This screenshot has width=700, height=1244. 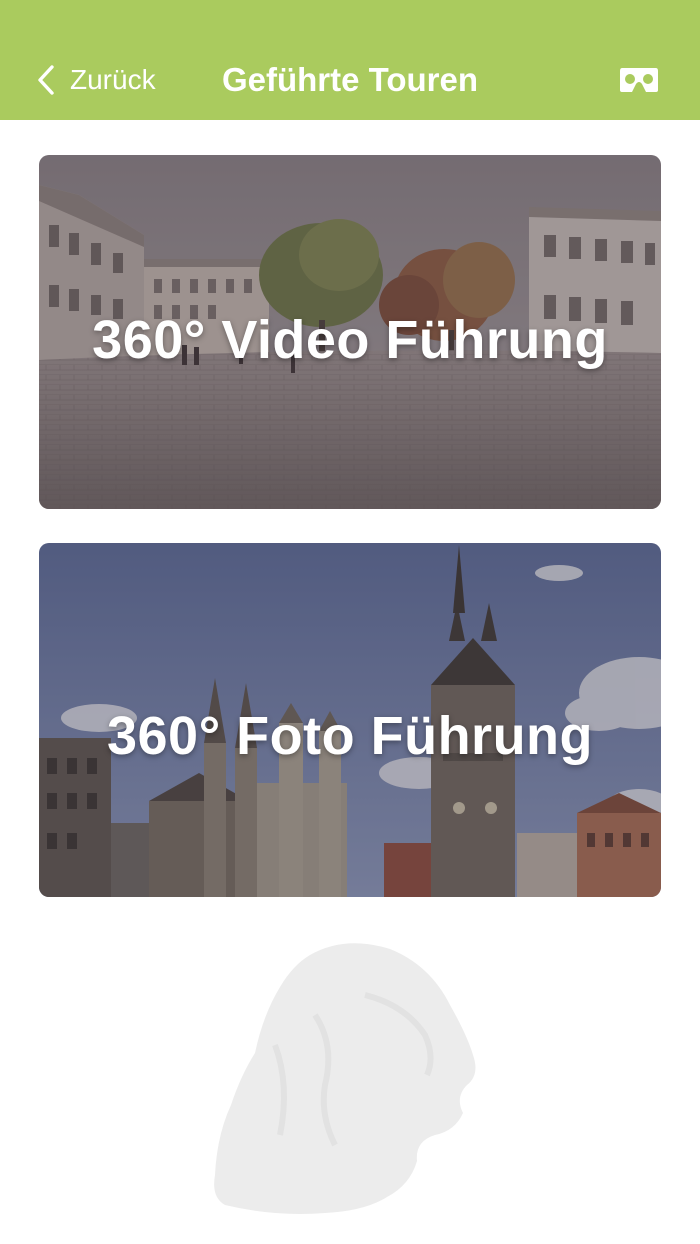 What do you see at coordinates (113, 79) in the screenshot?
I see `back-button-label: Zurück` at bounding box center [113, 79].